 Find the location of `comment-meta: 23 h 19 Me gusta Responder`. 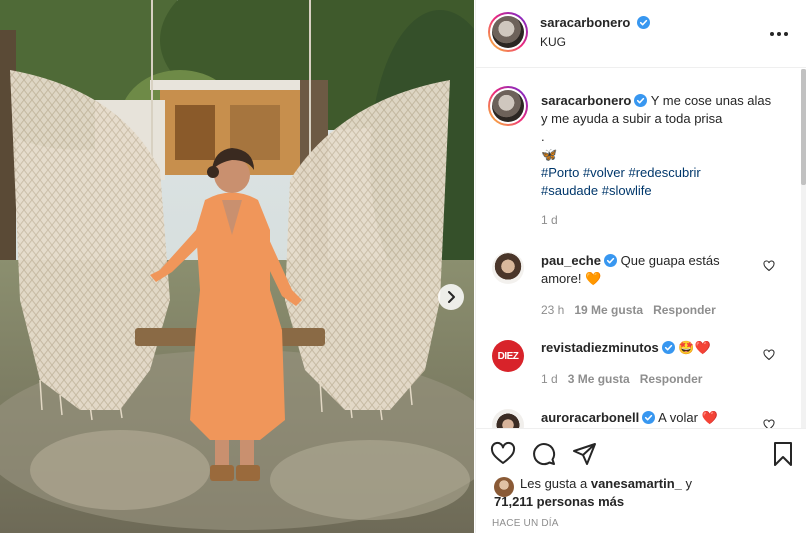

comment-meta: 23 h 19 Me gusta Responder is located at coordinates (628, 310).